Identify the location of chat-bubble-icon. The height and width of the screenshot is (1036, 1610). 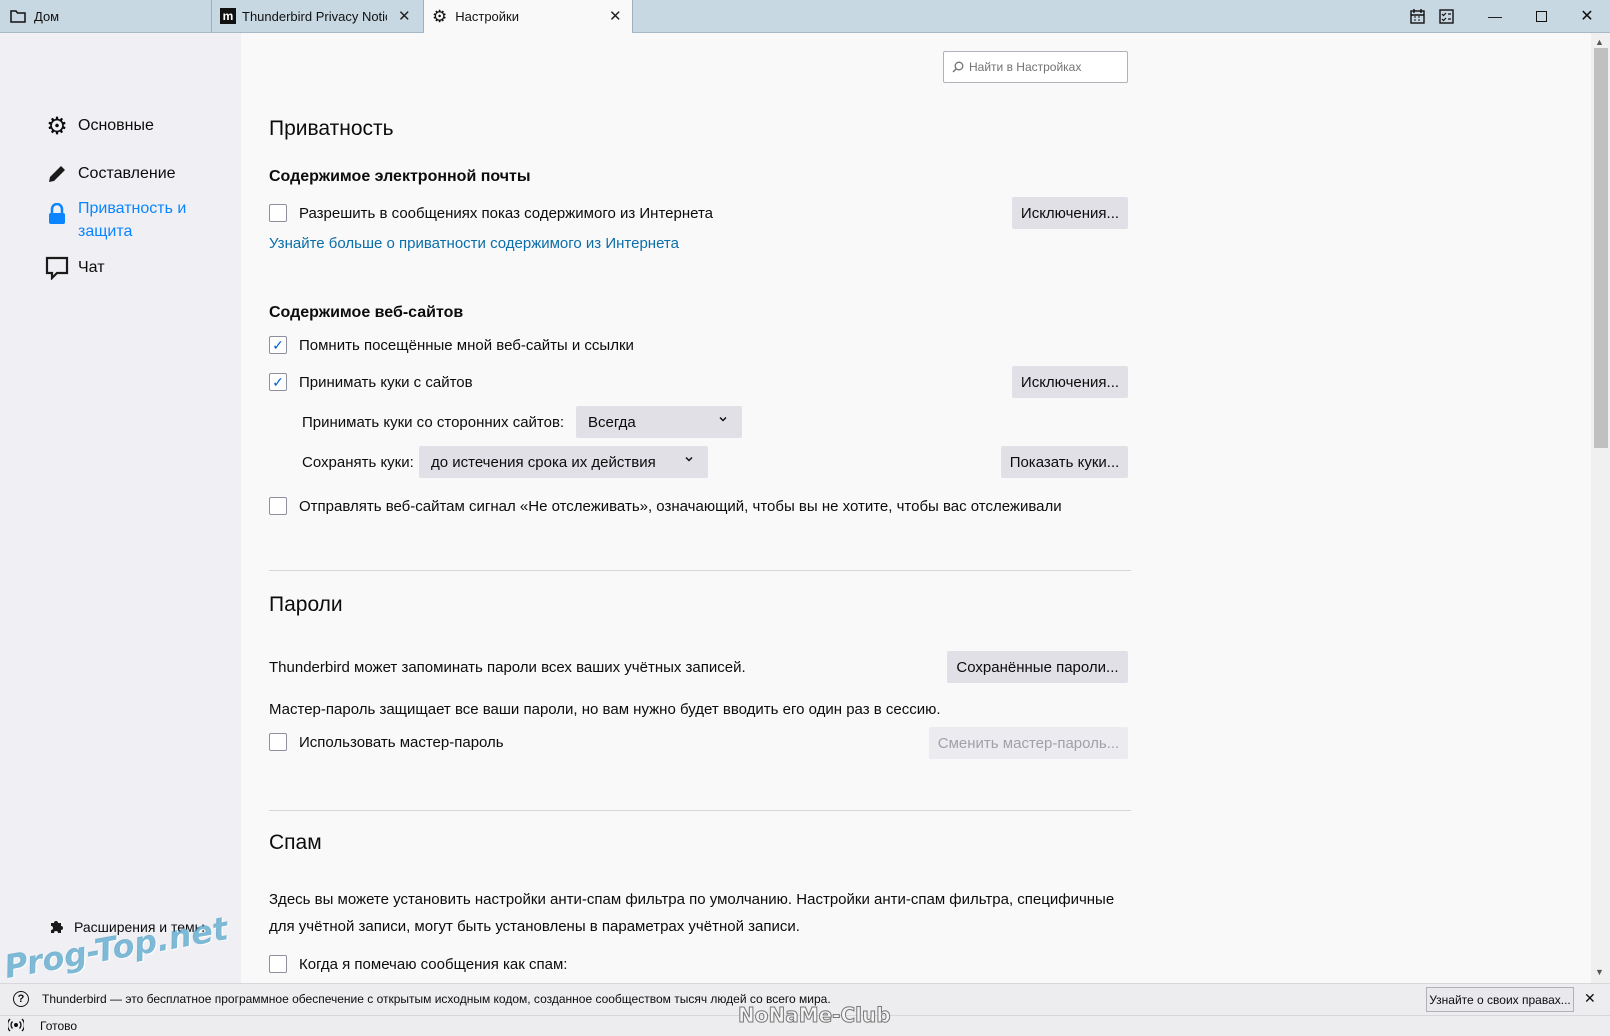
(57, 268).